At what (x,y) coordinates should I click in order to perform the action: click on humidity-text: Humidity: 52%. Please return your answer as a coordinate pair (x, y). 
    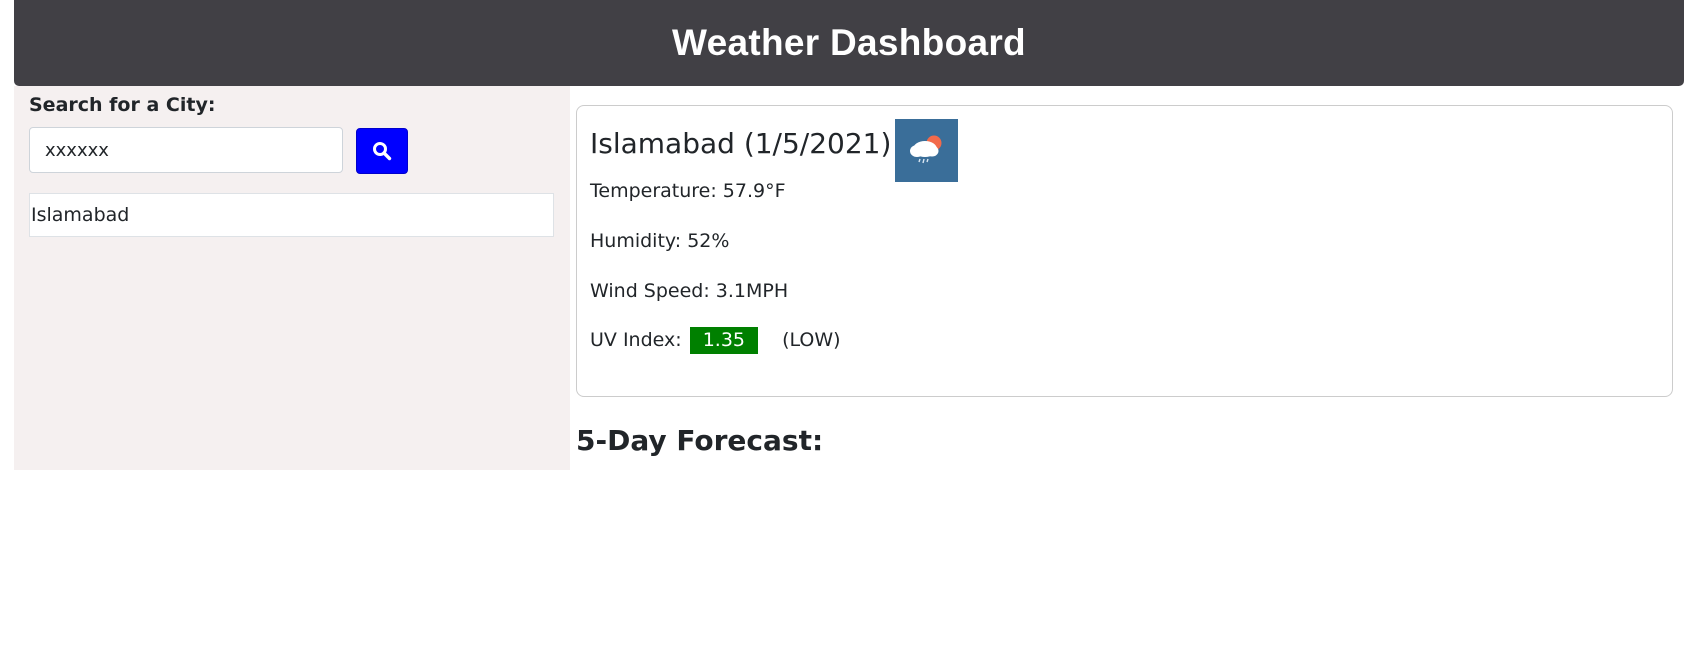
    Looking at the image, I should click on (660, 241).